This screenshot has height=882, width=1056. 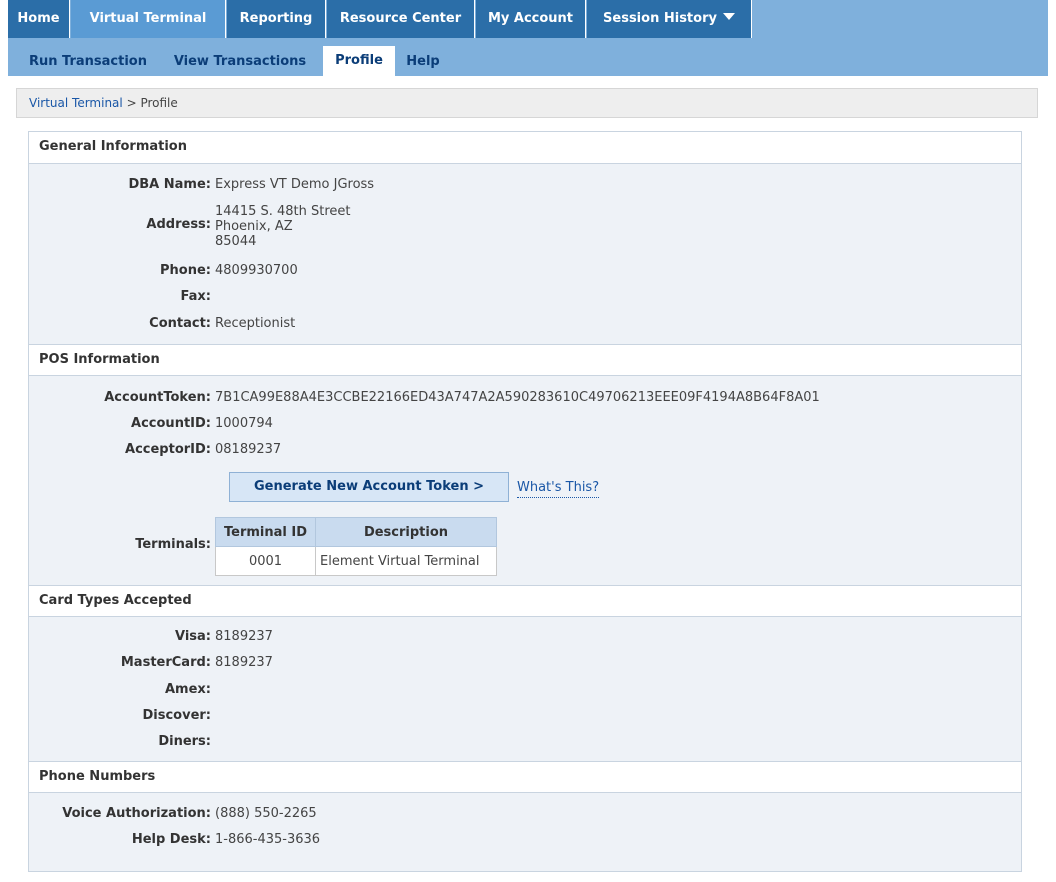 What do you see at coordinates (165, 662) in the screenshot?
I see `mastercard-label: MasterCard:` at bounding box center [165, 662].